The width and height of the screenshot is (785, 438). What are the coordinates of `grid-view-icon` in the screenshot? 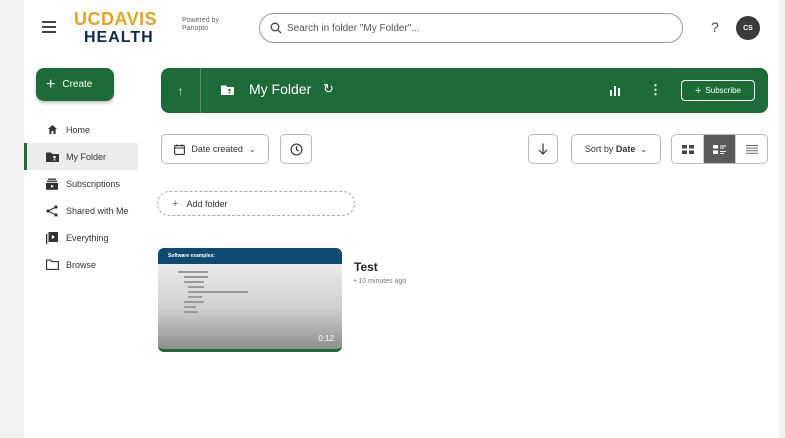 It's located at (687, 149).